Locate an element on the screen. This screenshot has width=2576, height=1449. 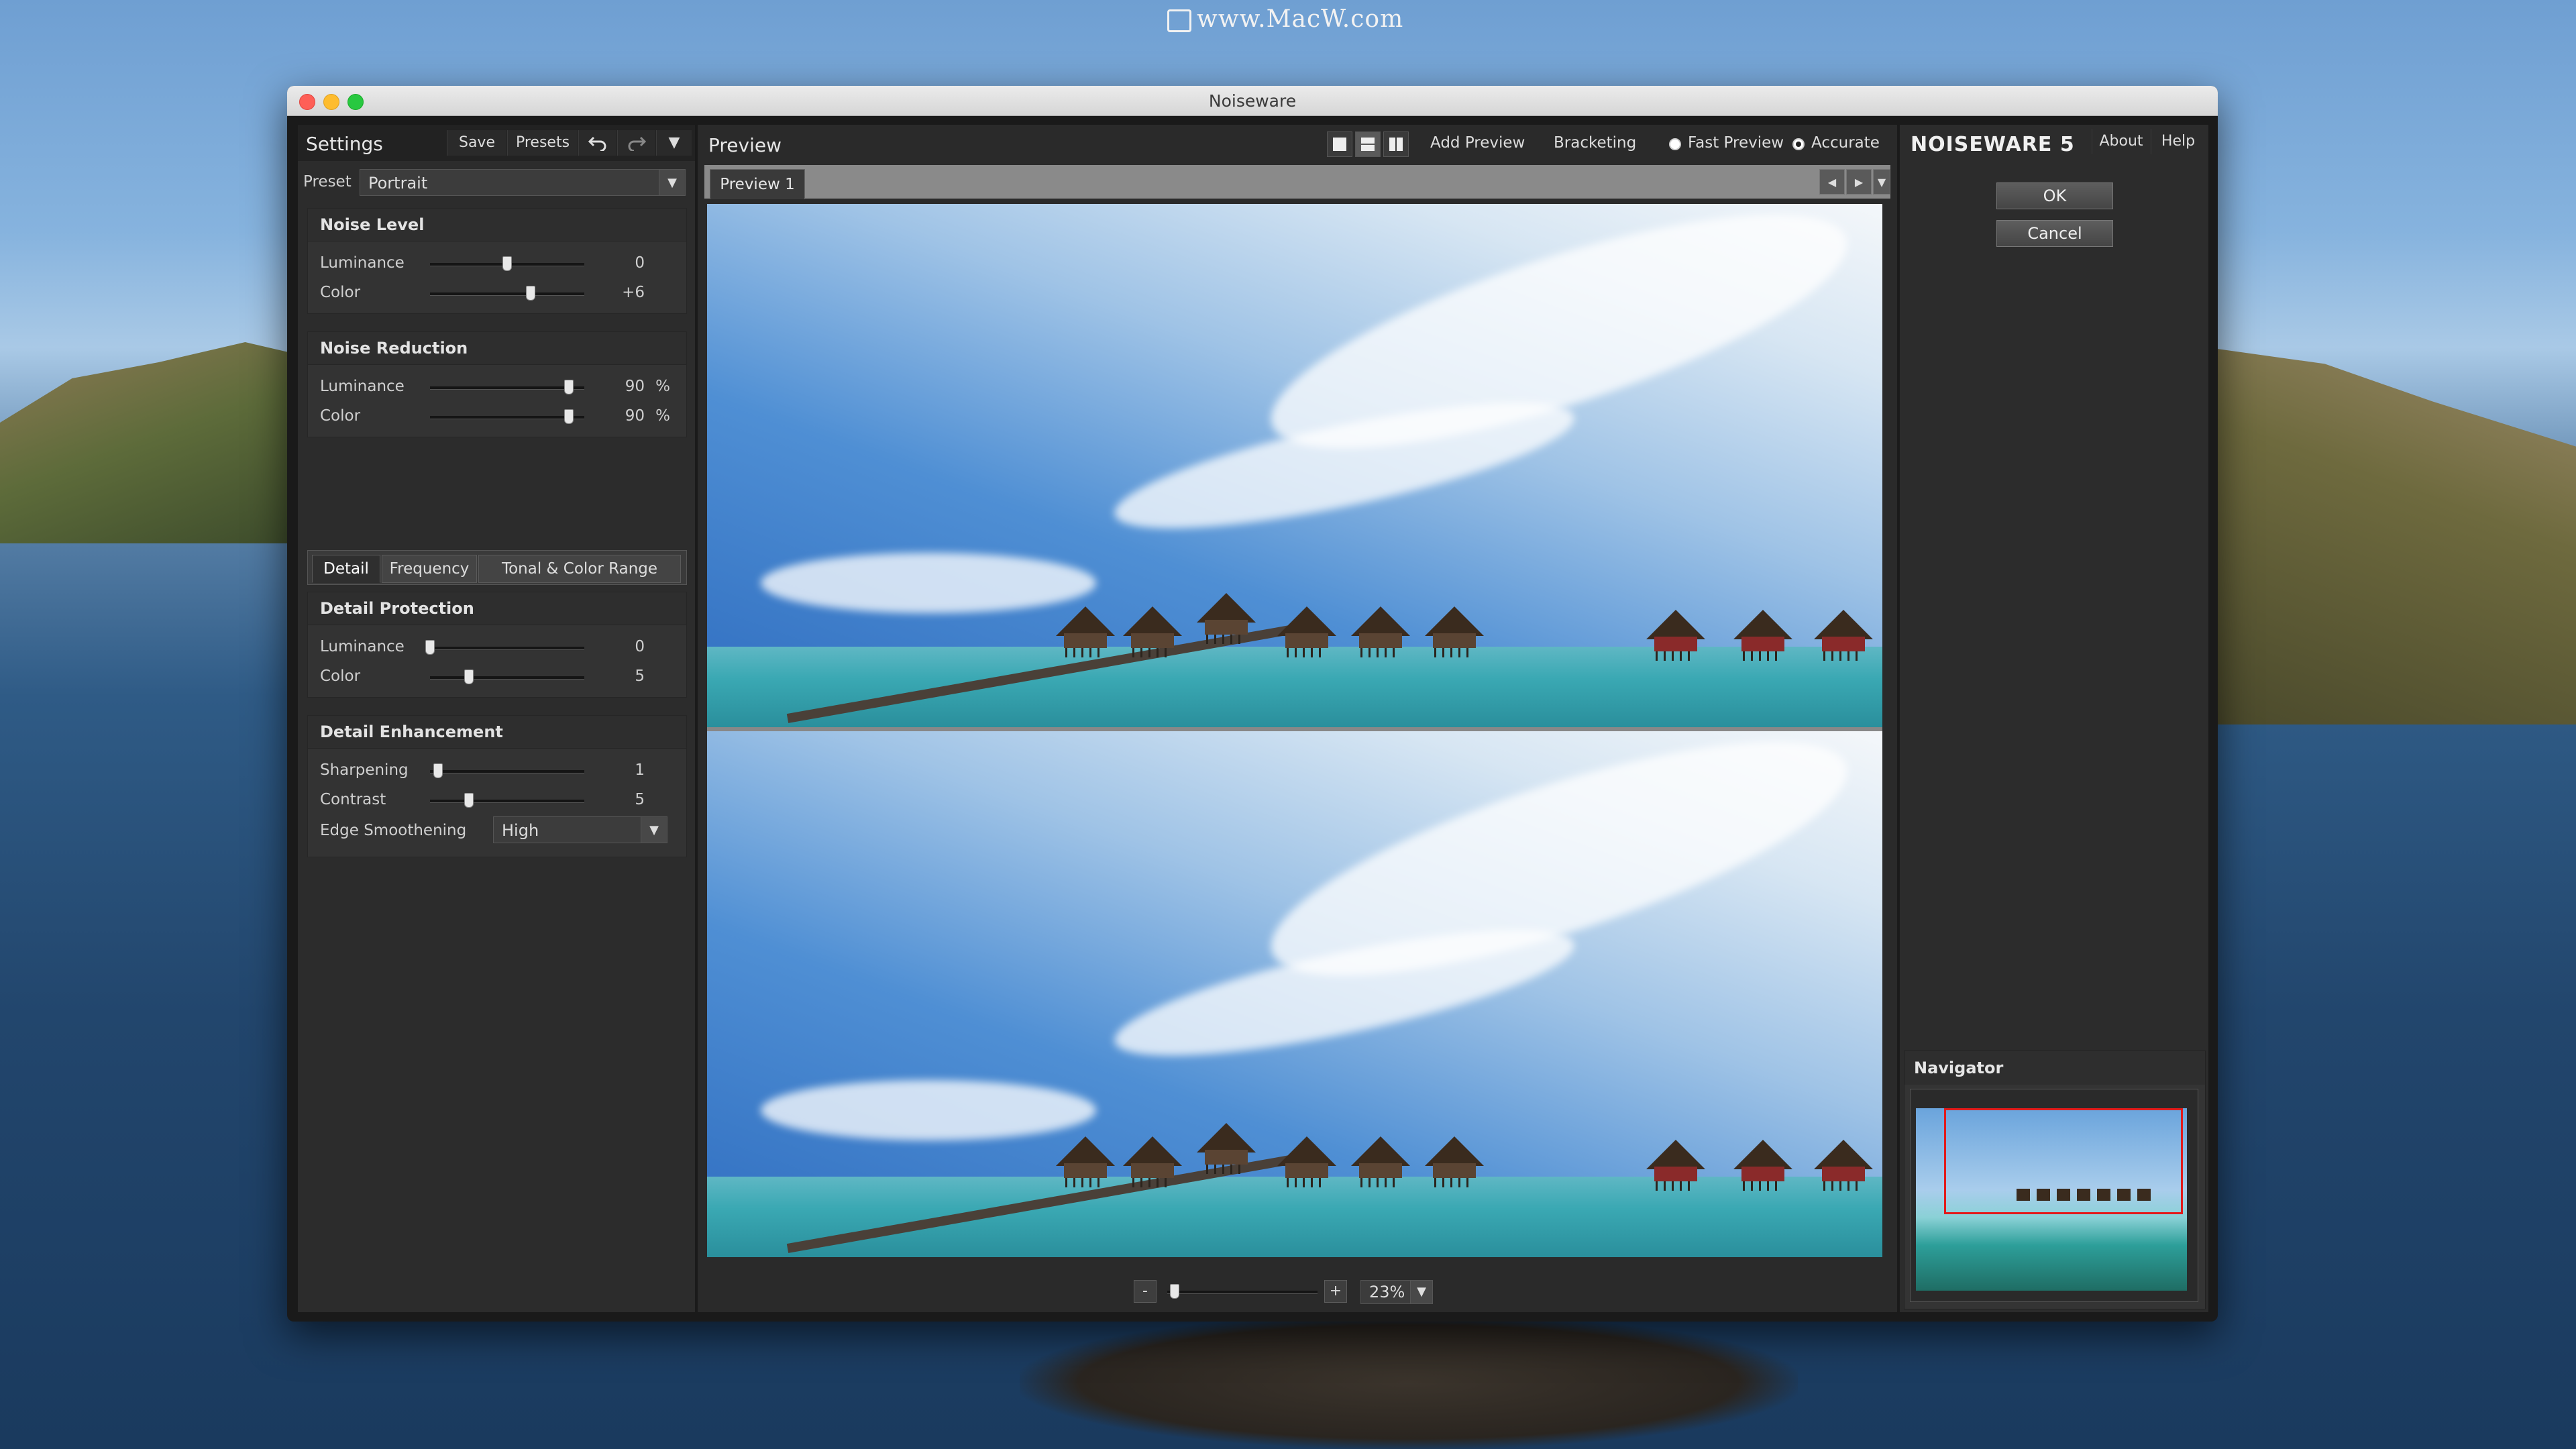
settings-menu-button: ▼ is located at coordinates (674, 143).